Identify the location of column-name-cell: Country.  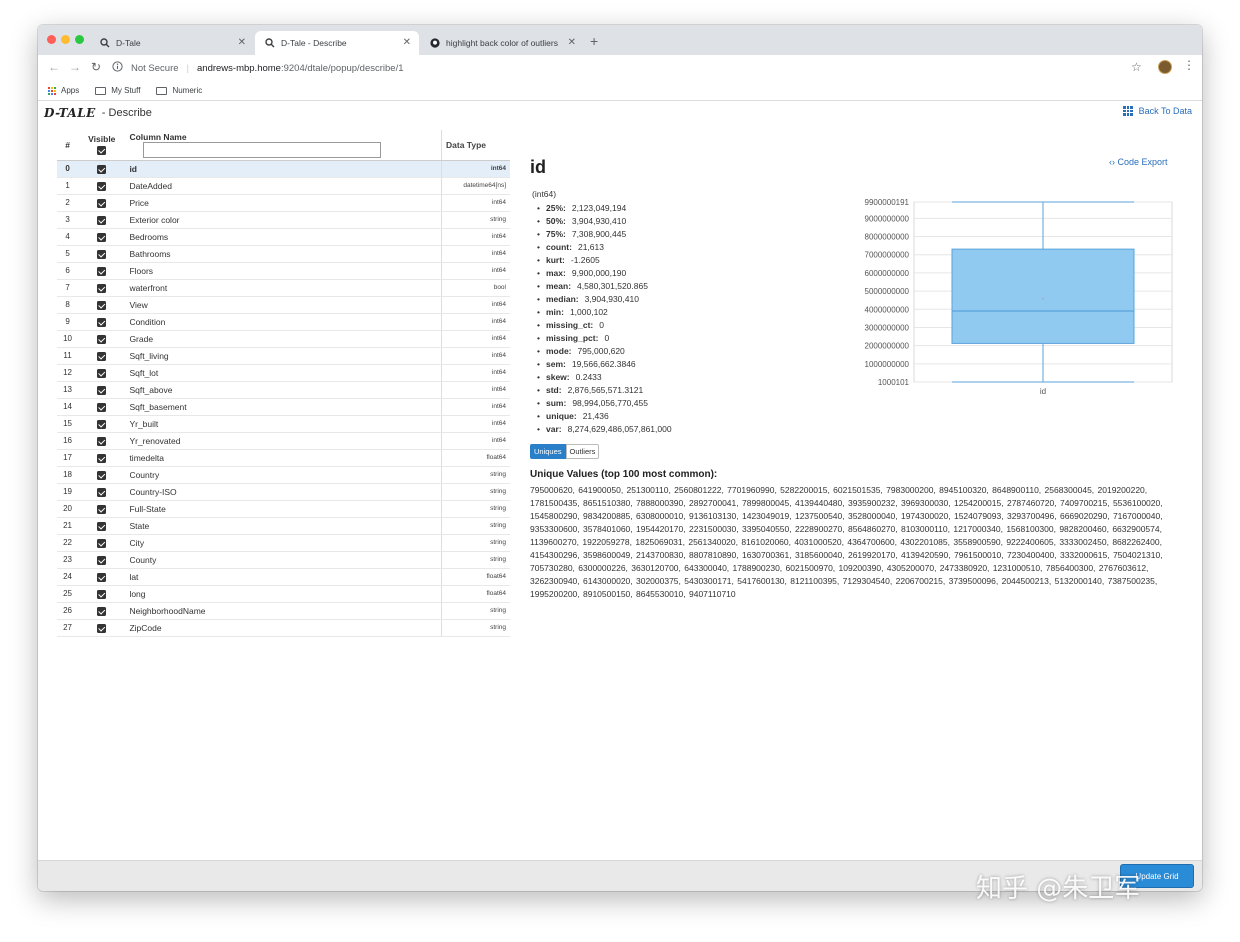
(284, 475).